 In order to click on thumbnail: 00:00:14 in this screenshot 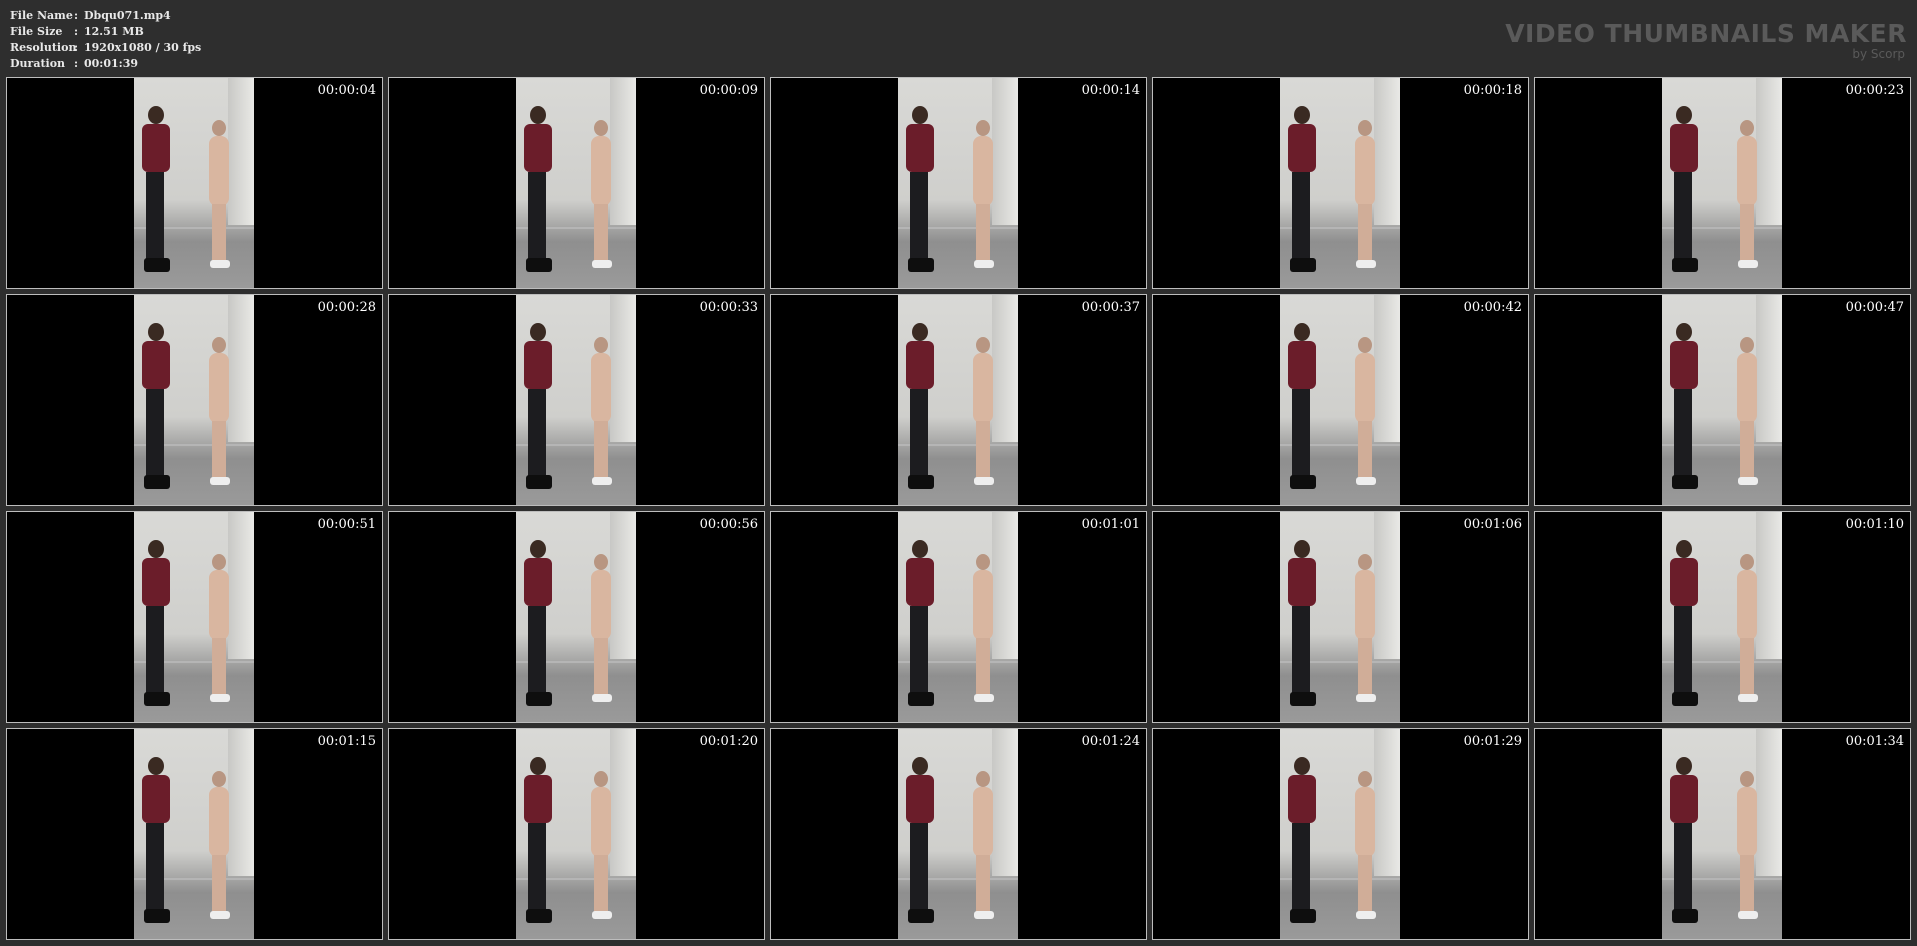, I will do `click(958, 183)`.